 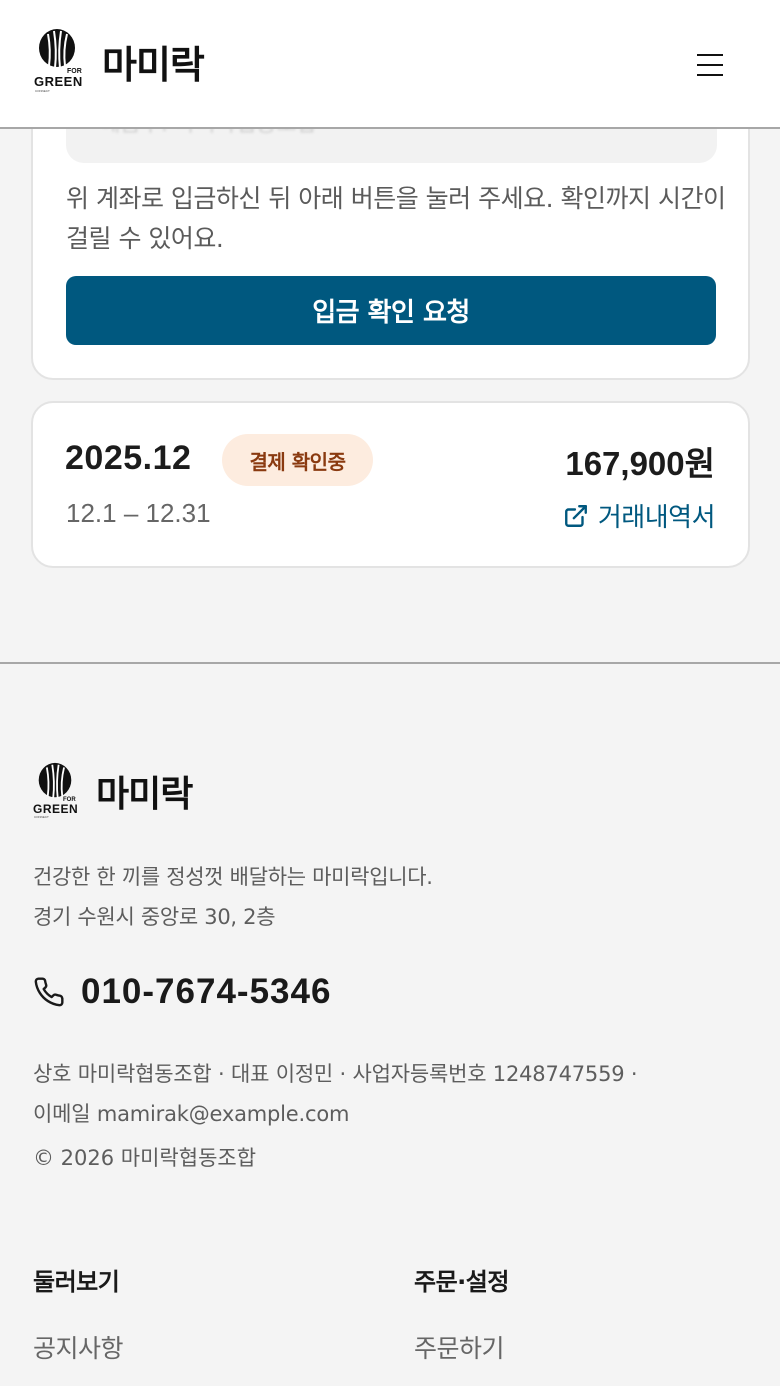 I want to click on footer-phone: 010-7674-5346, so click(x=182, y=992).